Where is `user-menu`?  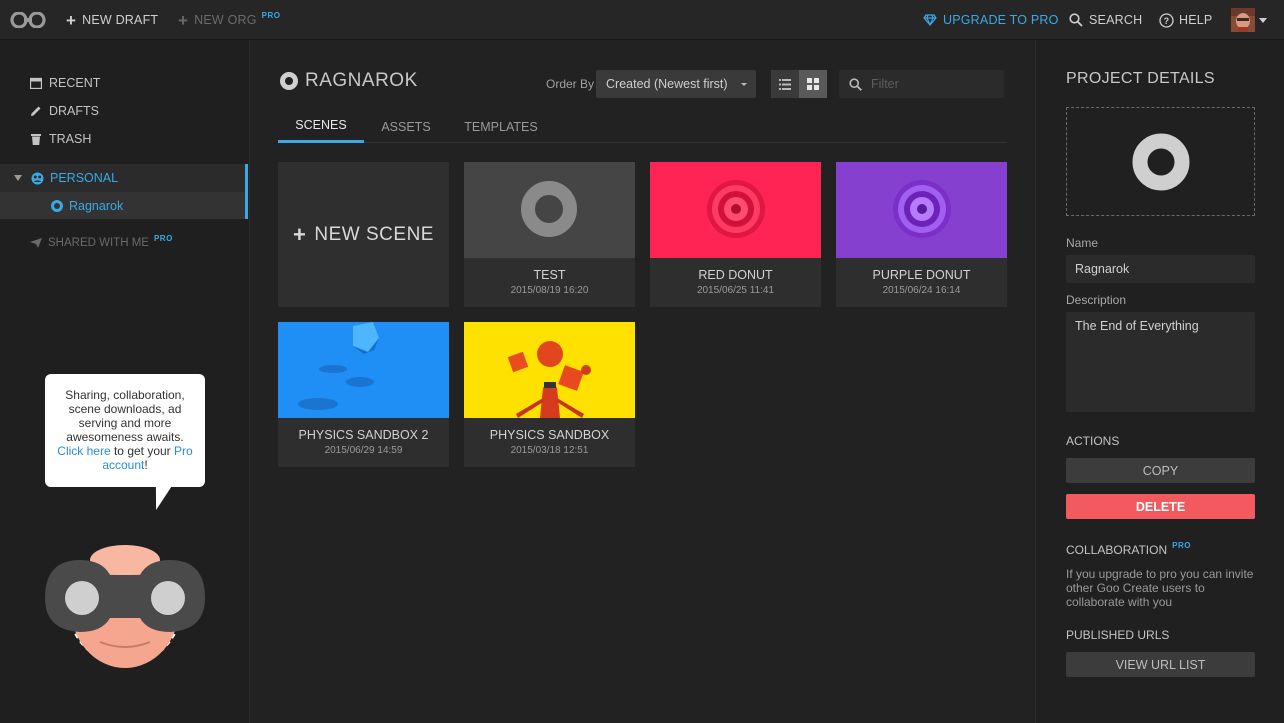
user-menu is located at coordinates (1249, 20).